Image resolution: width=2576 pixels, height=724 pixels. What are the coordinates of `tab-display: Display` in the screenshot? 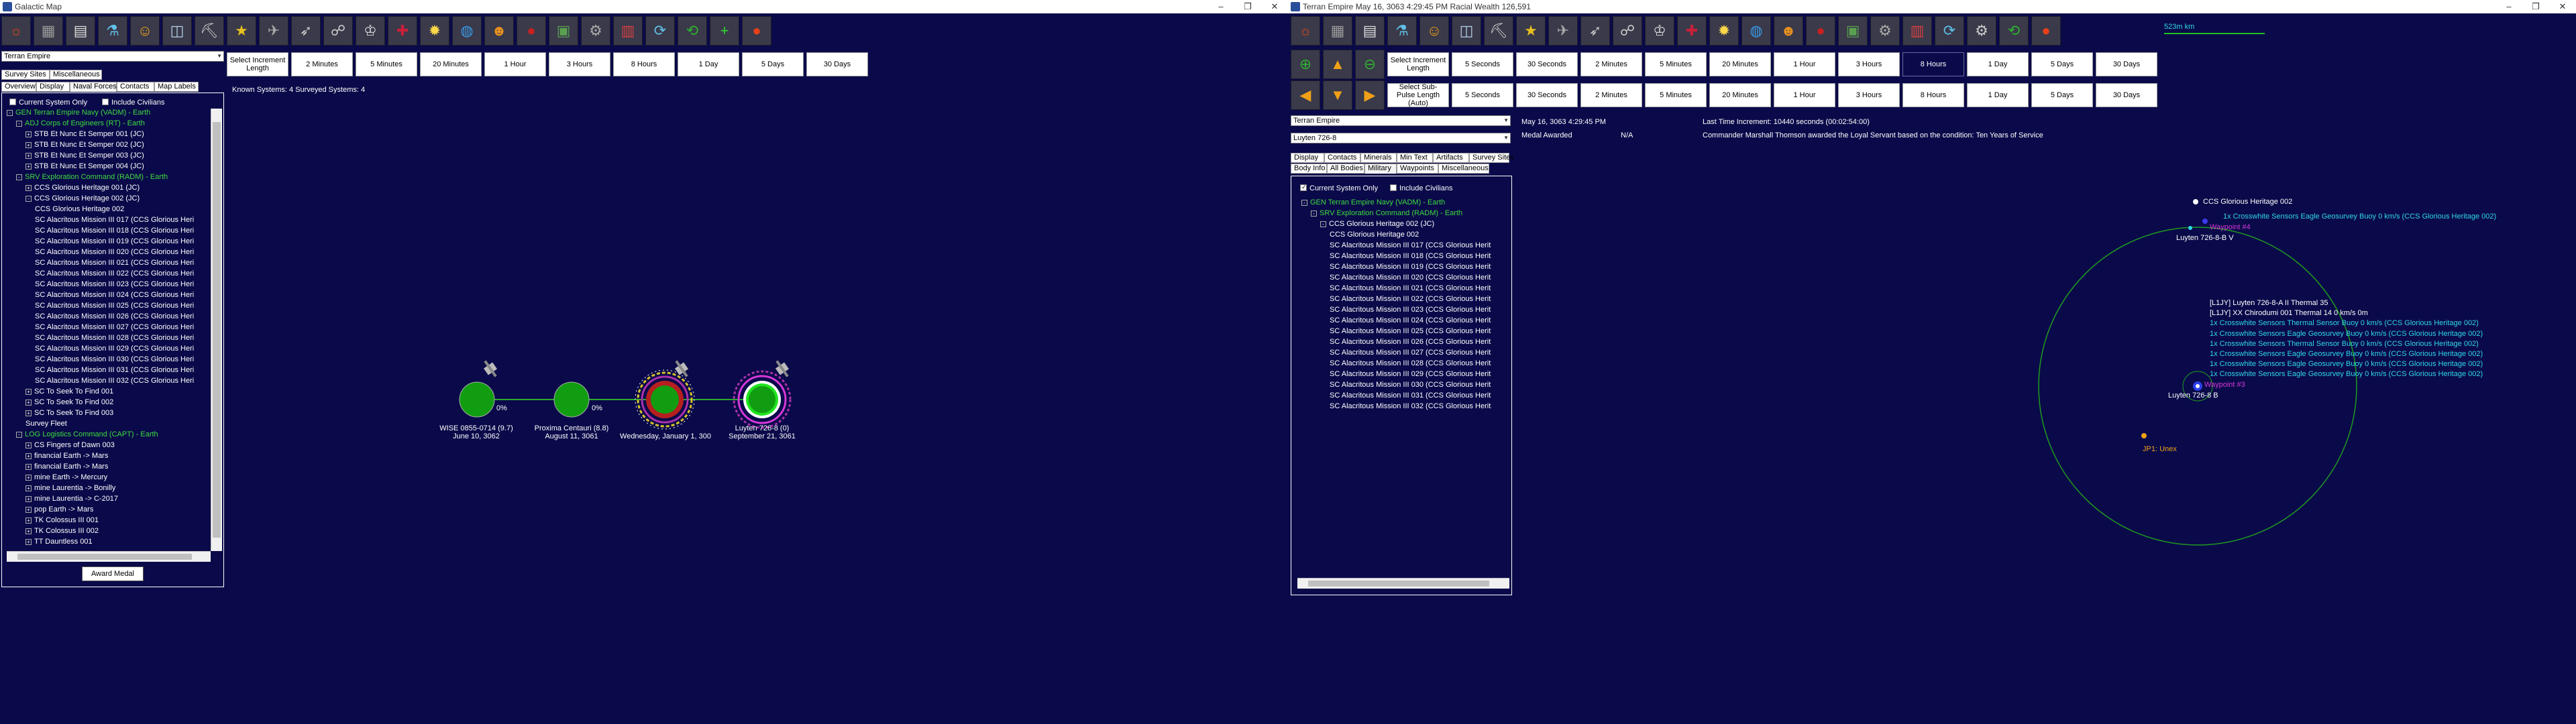 It's located at (53, 87).